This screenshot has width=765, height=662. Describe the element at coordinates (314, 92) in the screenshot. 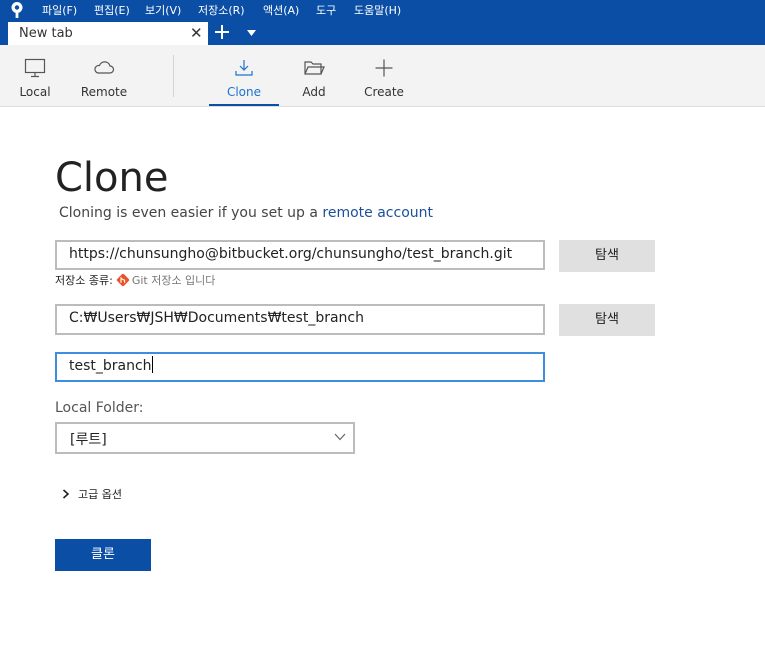

I see `toolbar-add-label: Add` at that location.